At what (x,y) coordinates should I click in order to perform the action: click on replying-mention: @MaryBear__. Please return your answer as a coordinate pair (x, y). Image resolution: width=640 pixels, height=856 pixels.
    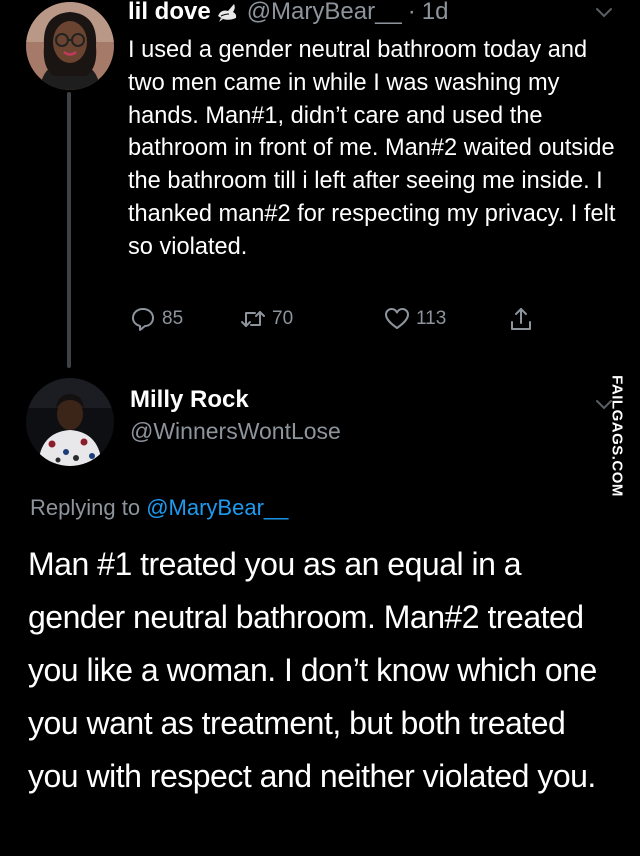
    Looking at the image, I should click on (217, 507).